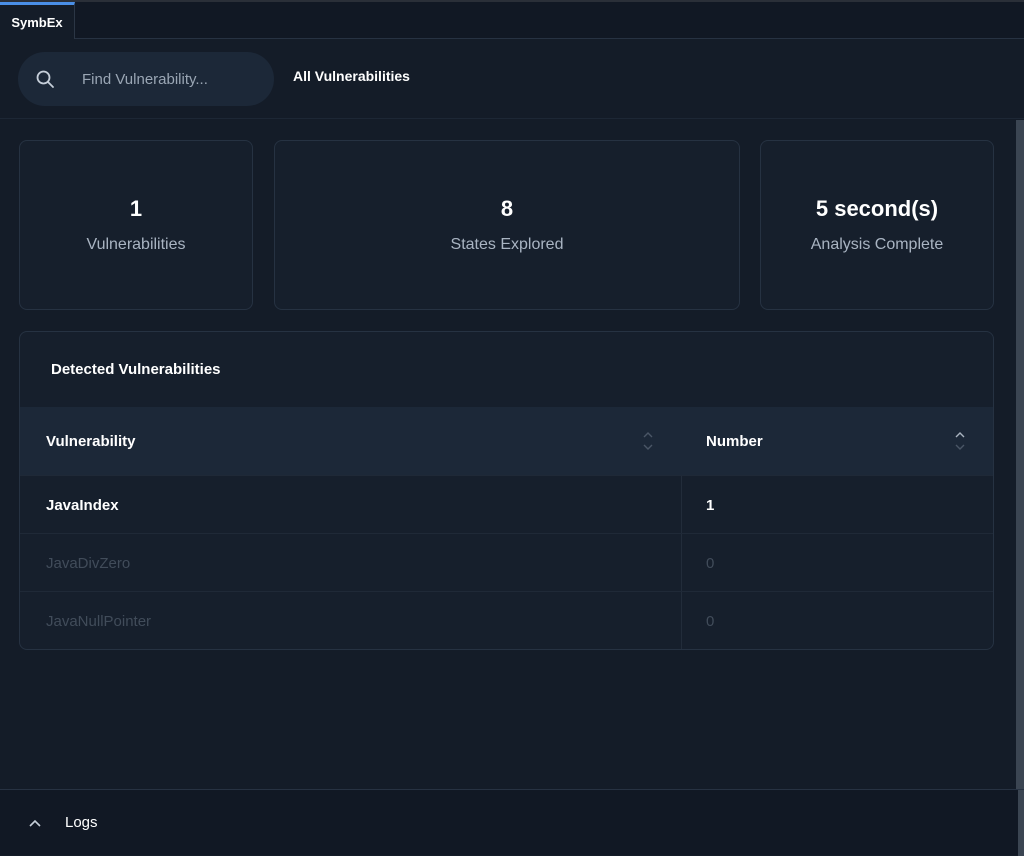 The width and height of the screenshot is (1024, 856). Describe the element at coordinates (35, 823) in the screenshot. I see `chevron-up-icon` at that location.